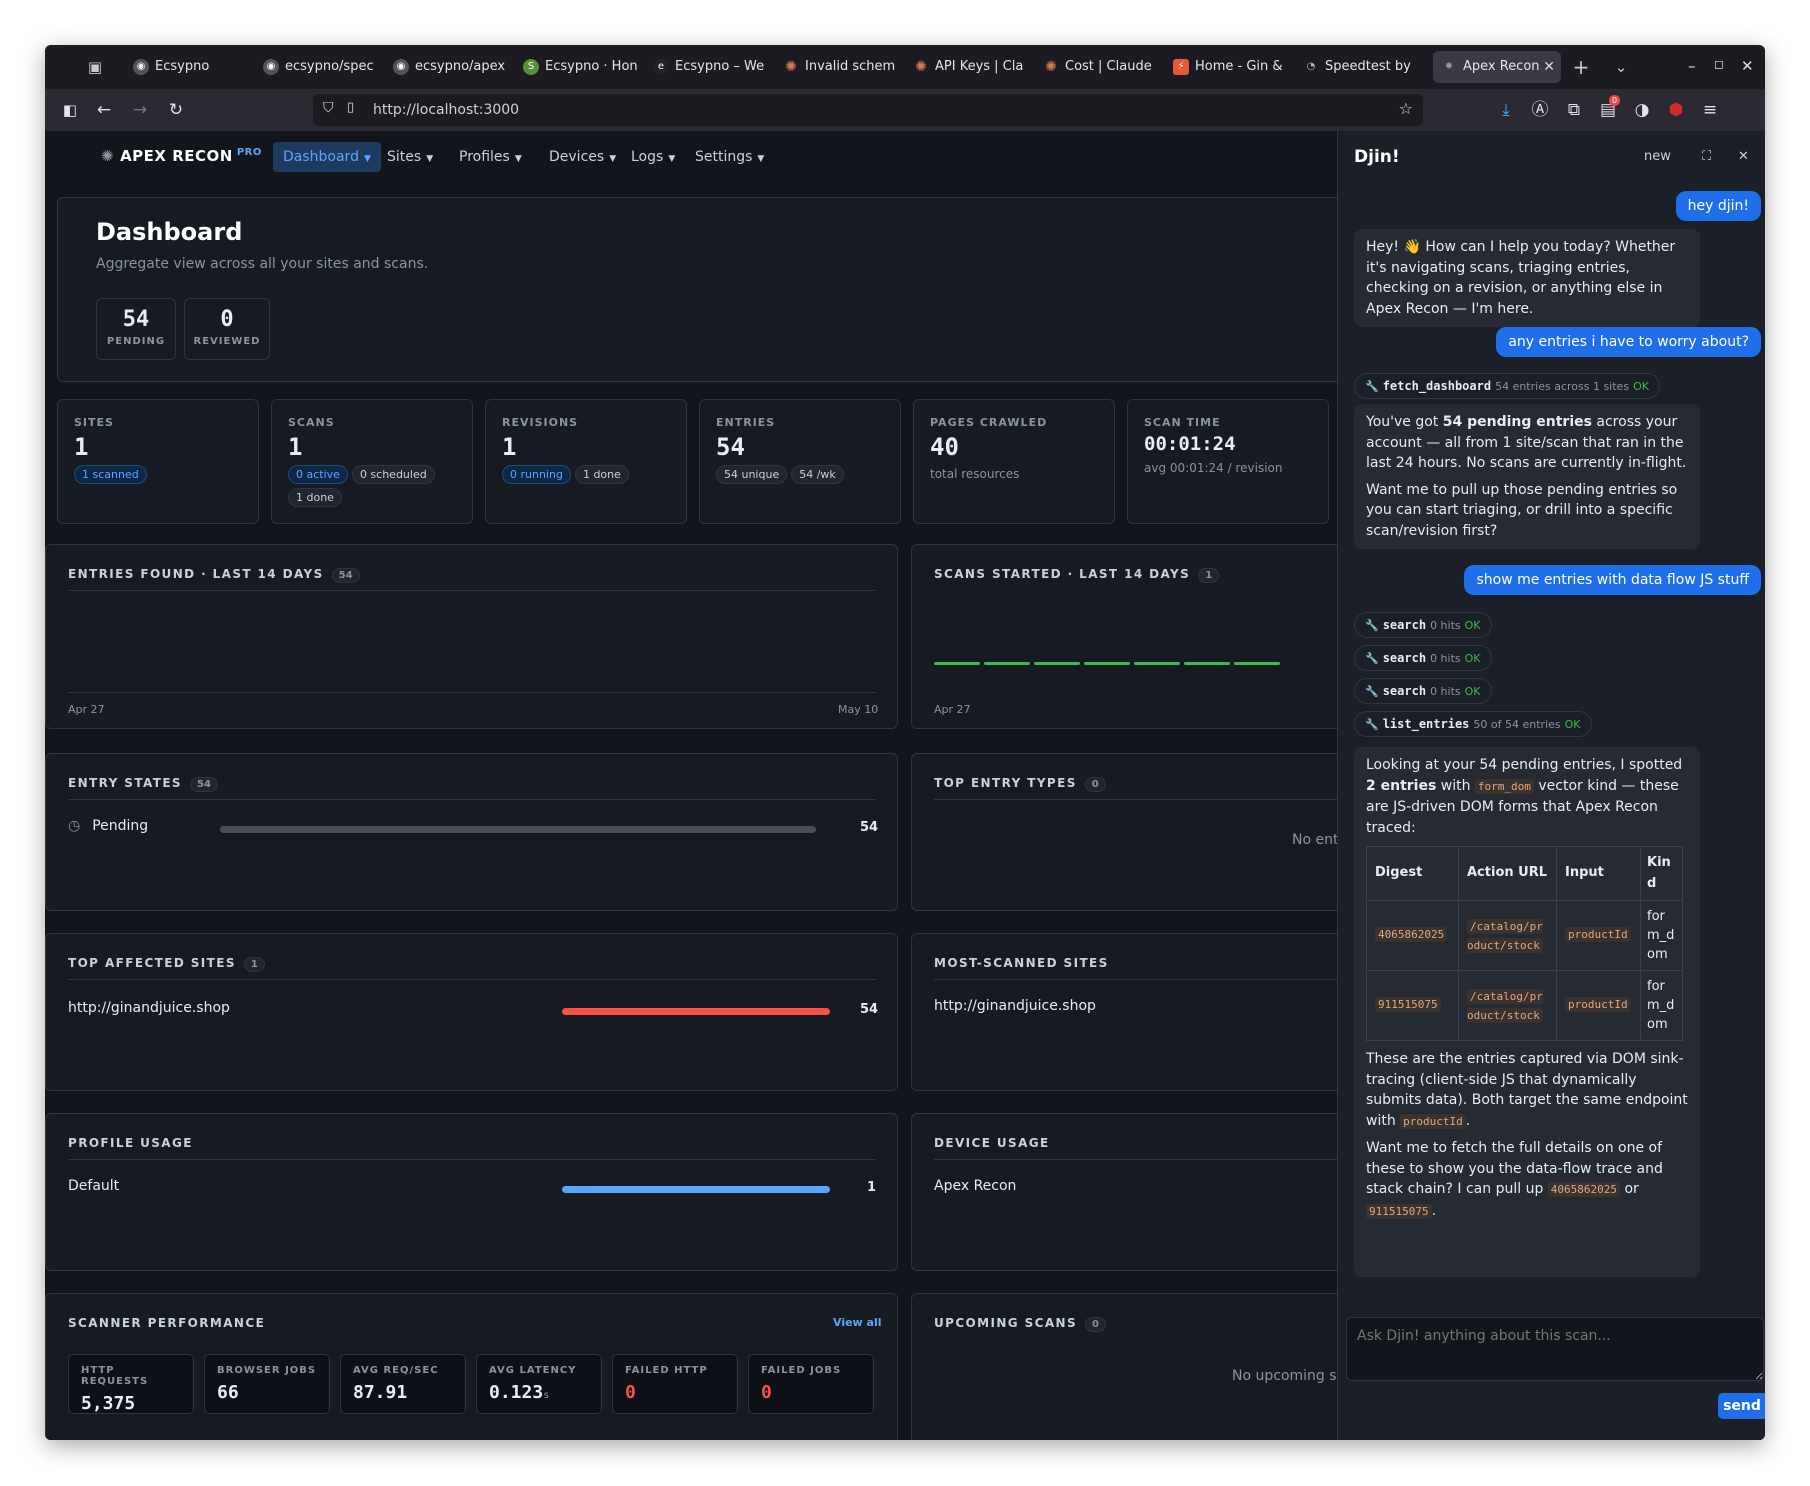 Image resolution: width=1810 pixels, height=1486 pixels. I want to click on reload-icon: ↻, so click(176, 110).